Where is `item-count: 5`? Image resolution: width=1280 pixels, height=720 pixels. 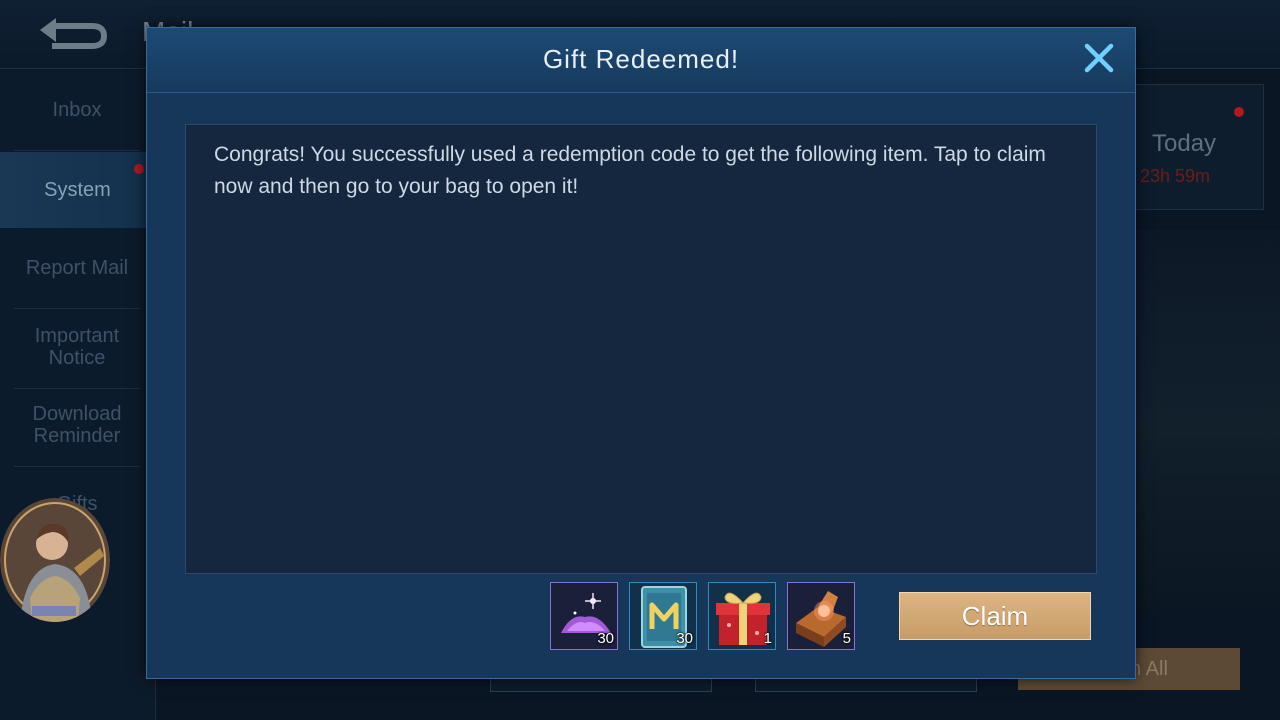 item-count: 5 is located at coordinates (846, 638).